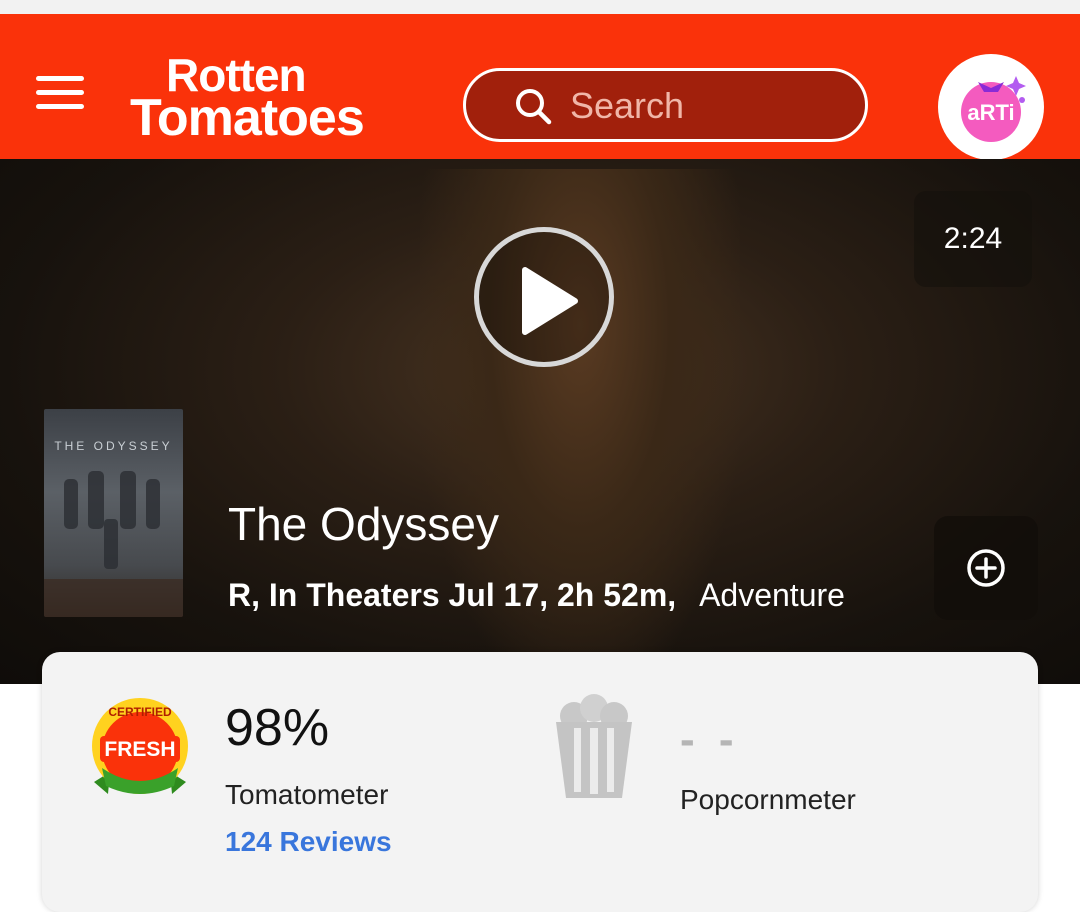  Describe the element at coordinates (534, 107) in the screenshot. I see `search-icon` at that location.